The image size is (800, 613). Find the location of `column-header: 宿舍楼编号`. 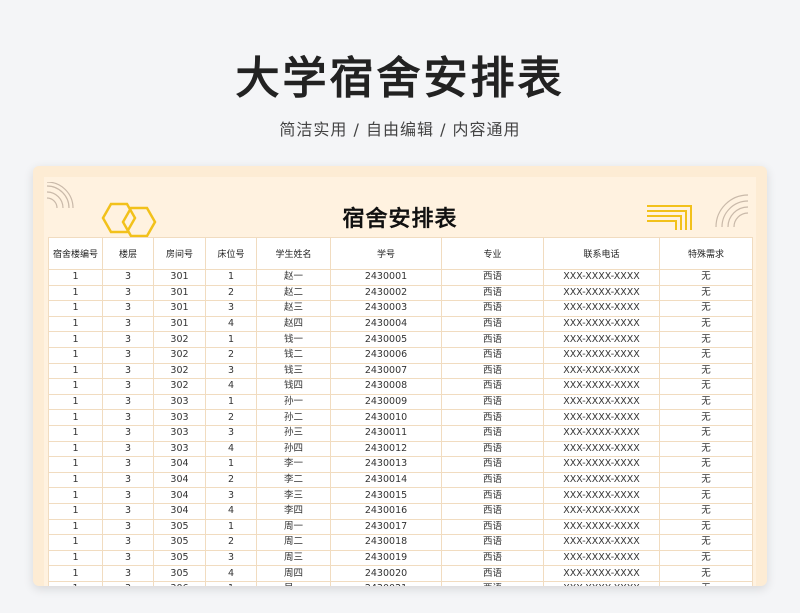

column-header: 宿舍楼编号 is located at coordinates (75, 253).